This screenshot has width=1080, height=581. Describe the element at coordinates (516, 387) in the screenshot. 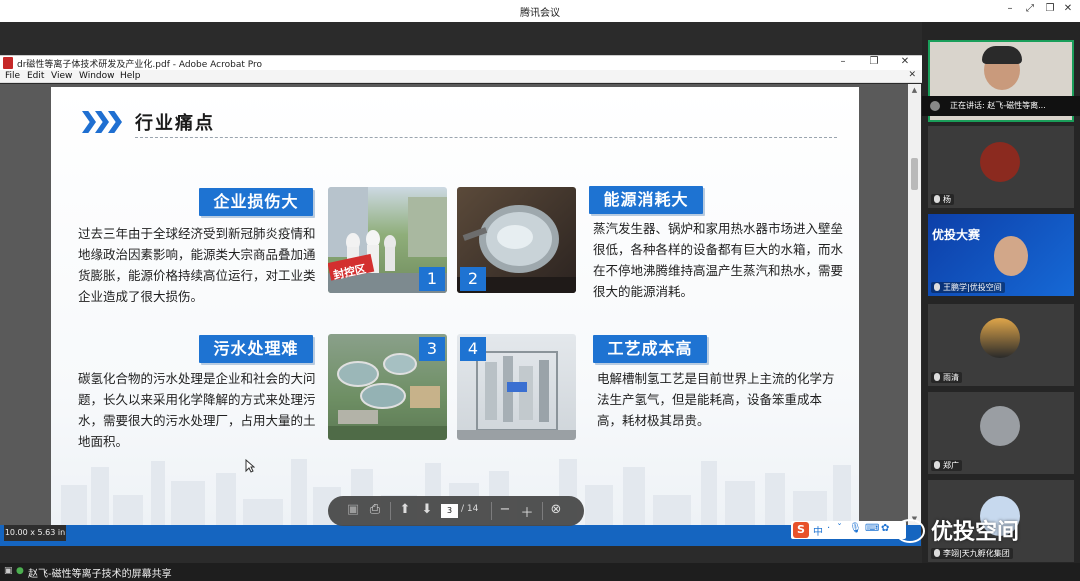

I see `photo-electrolyzer: 4` at that location.